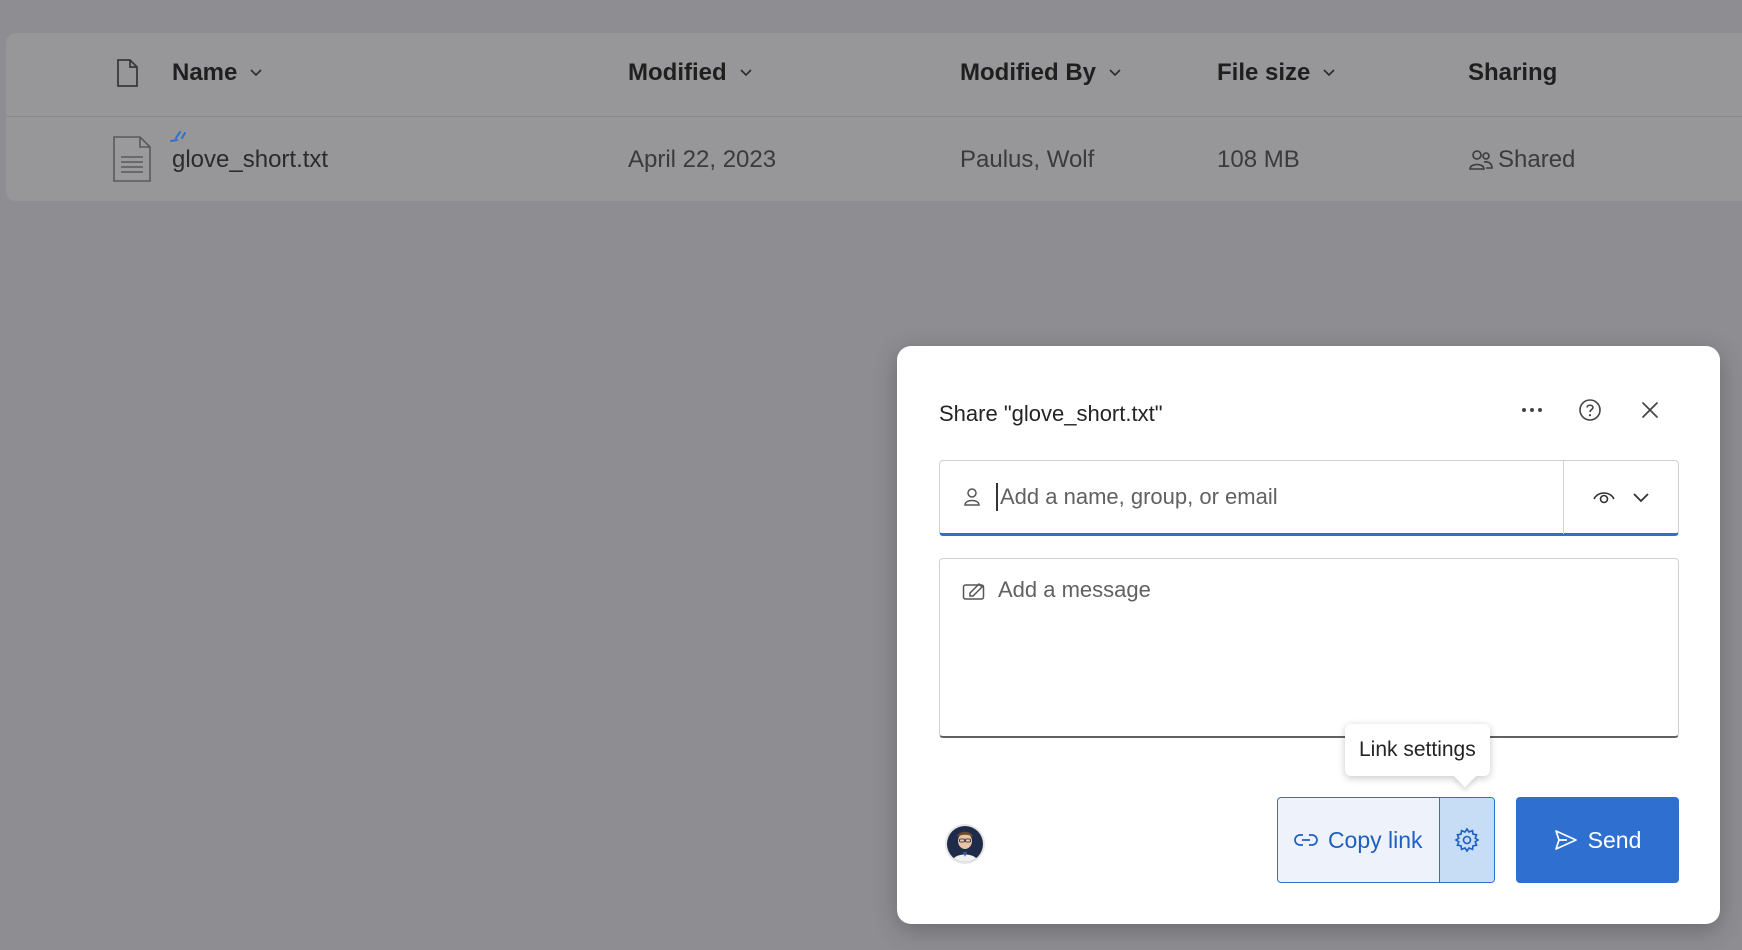  I want to click on gear-icon, so click(1467, 840).